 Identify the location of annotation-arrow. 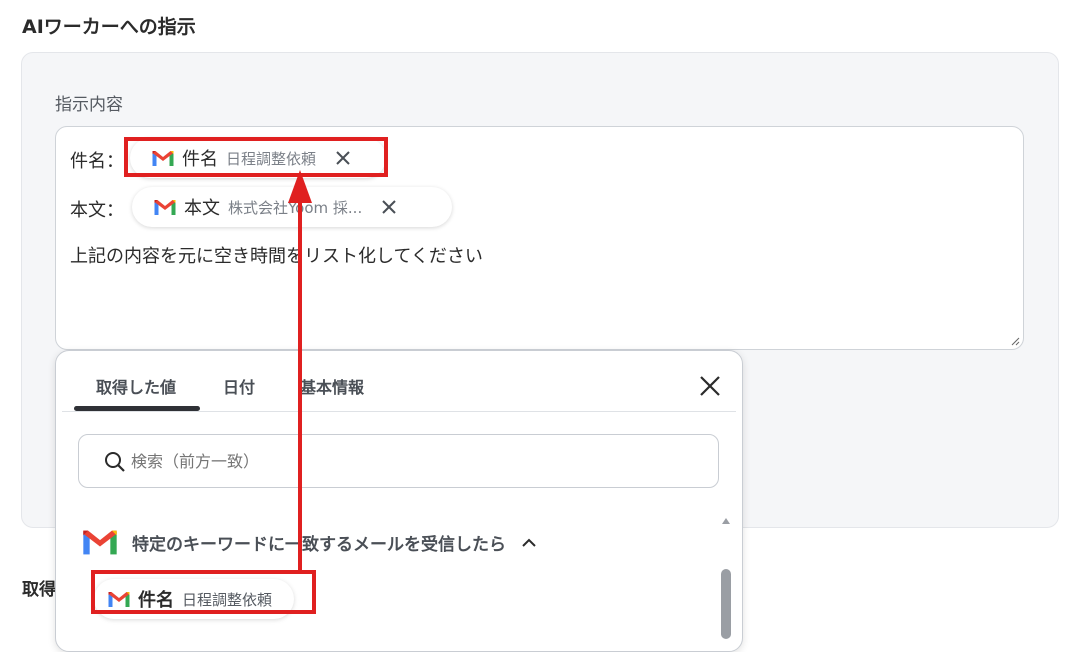
(300, 370).